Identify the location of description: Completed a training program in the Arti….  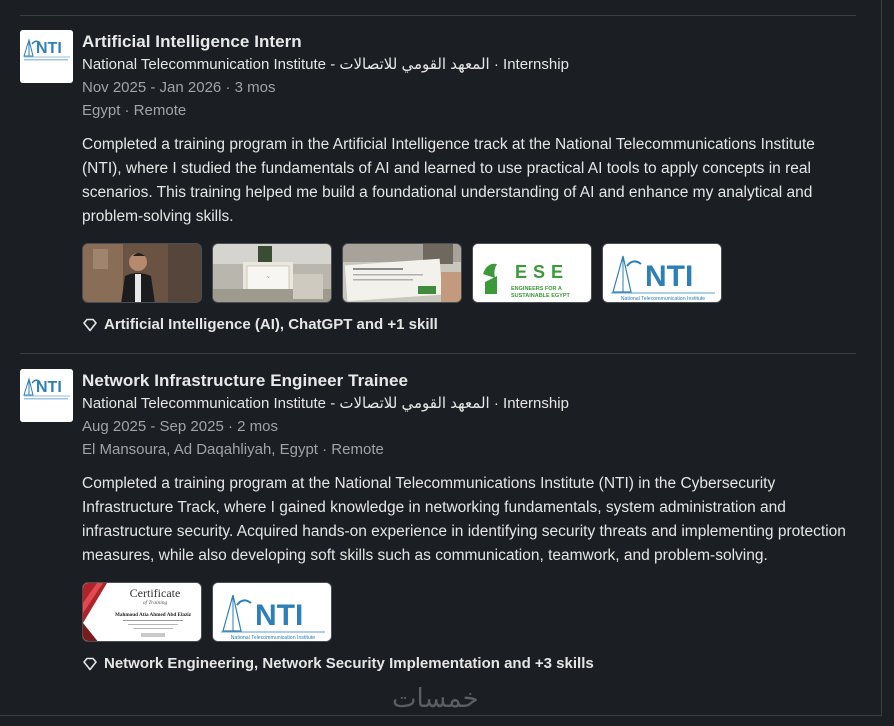
(448, 180).